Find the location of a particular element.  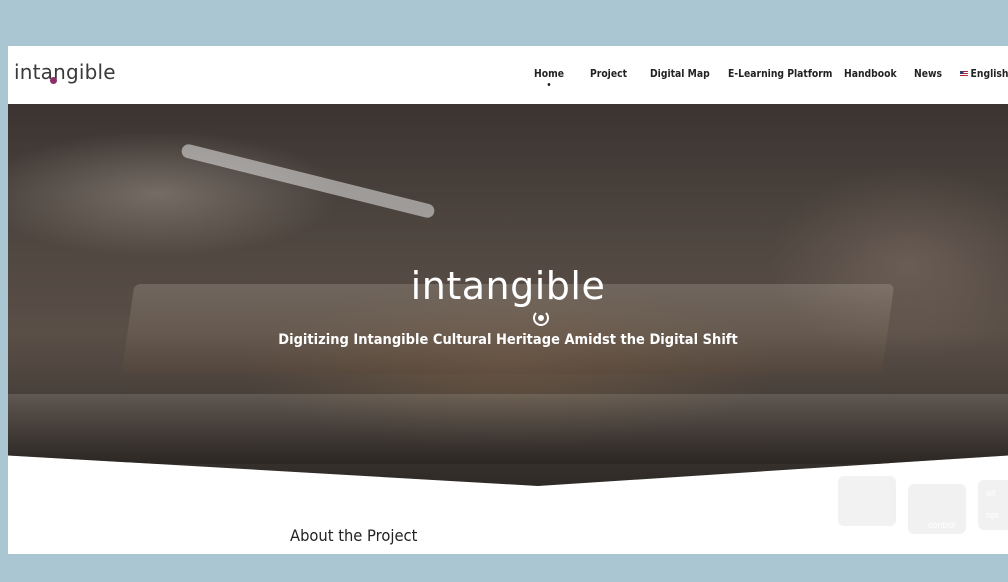

hero-pen-decoration is located at coordinates (308, 181).